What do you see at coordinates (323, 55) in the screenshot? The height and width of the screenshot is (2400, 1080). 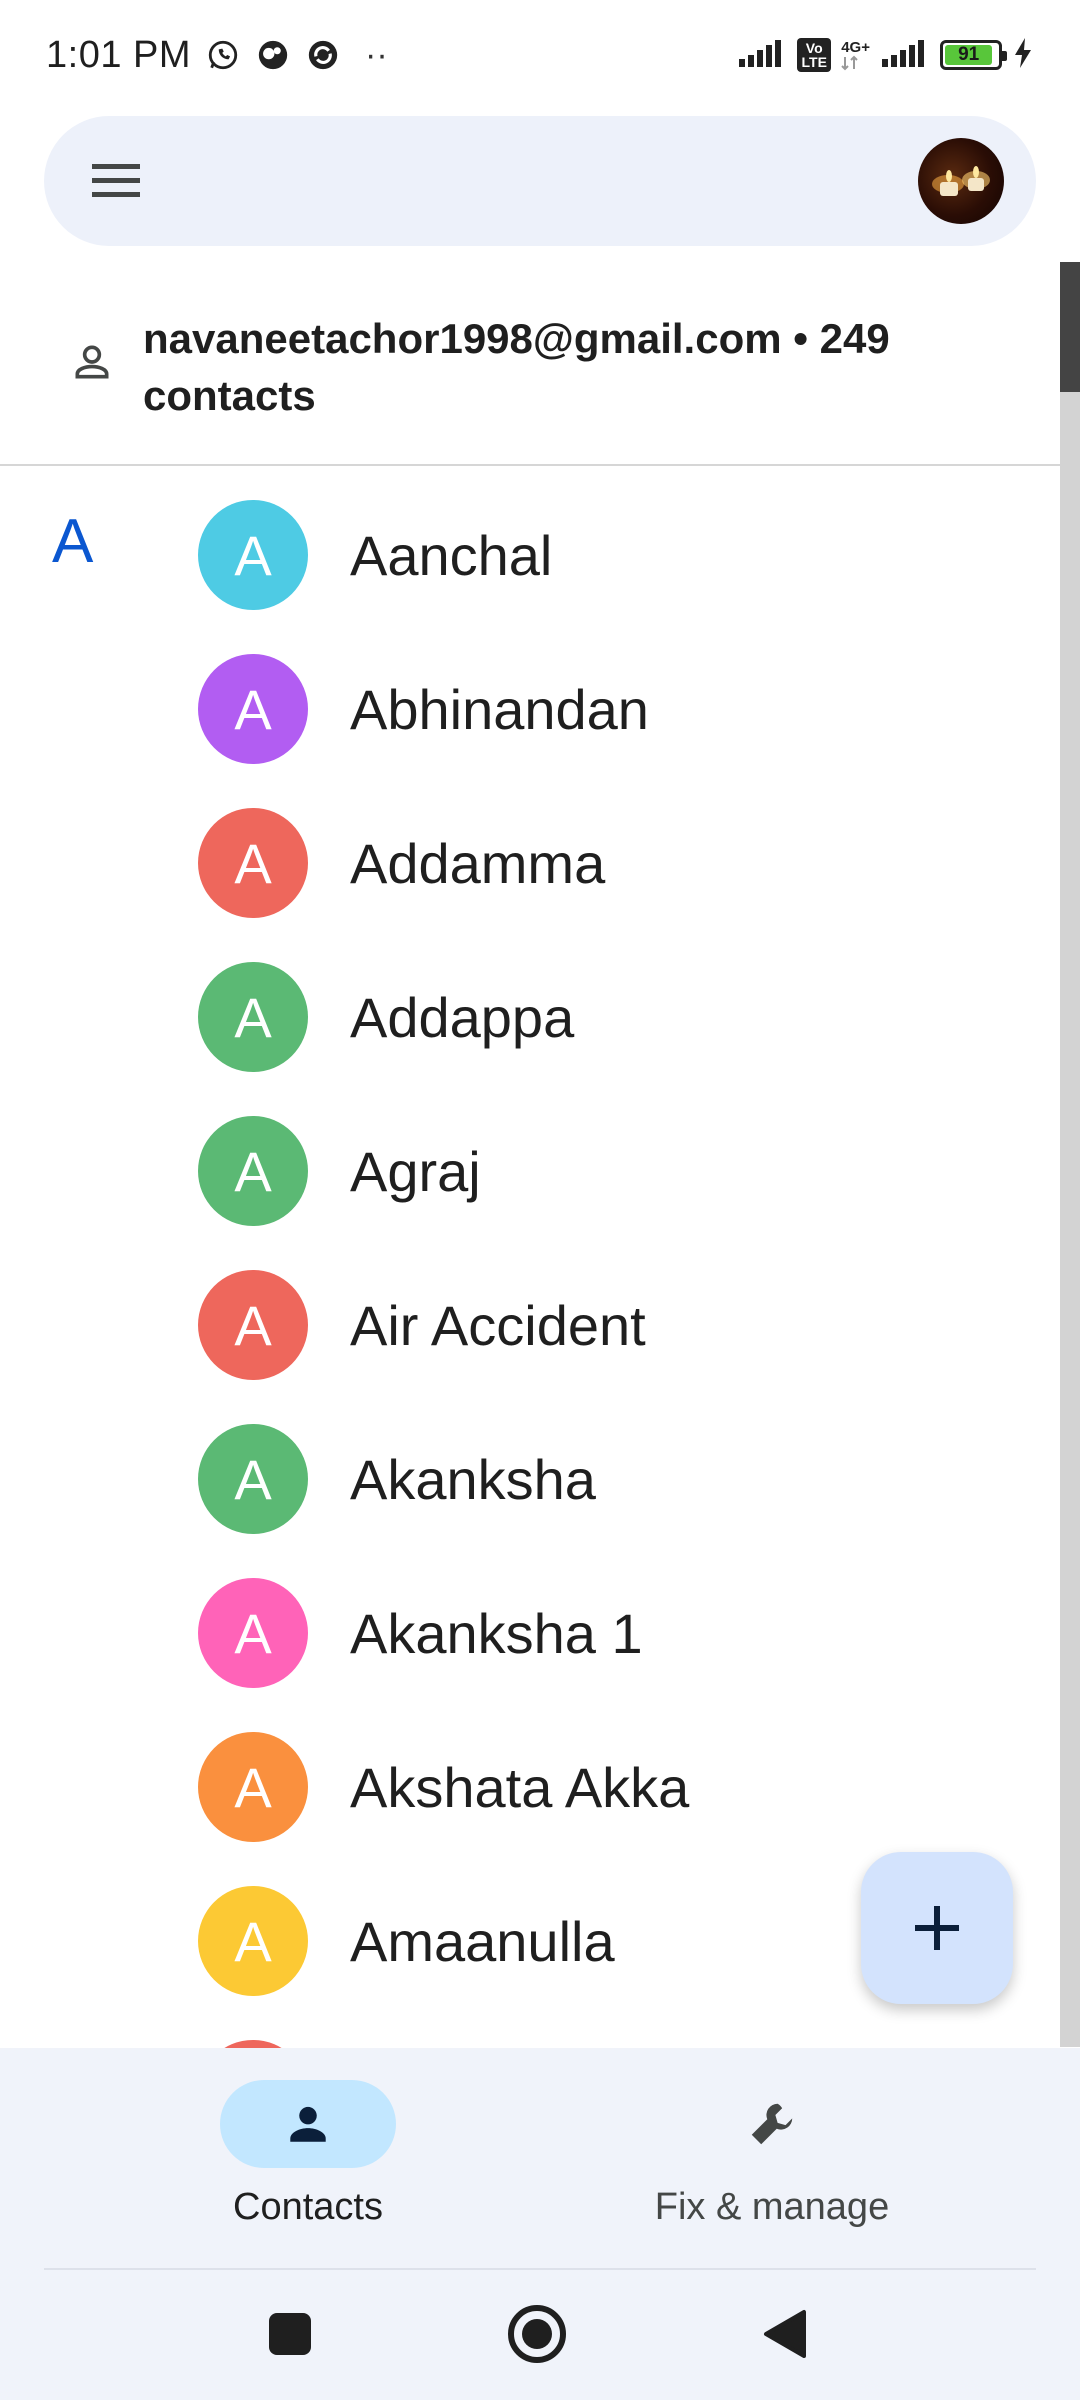 I see `sync-app-icon` at bounding box center [323, 55].